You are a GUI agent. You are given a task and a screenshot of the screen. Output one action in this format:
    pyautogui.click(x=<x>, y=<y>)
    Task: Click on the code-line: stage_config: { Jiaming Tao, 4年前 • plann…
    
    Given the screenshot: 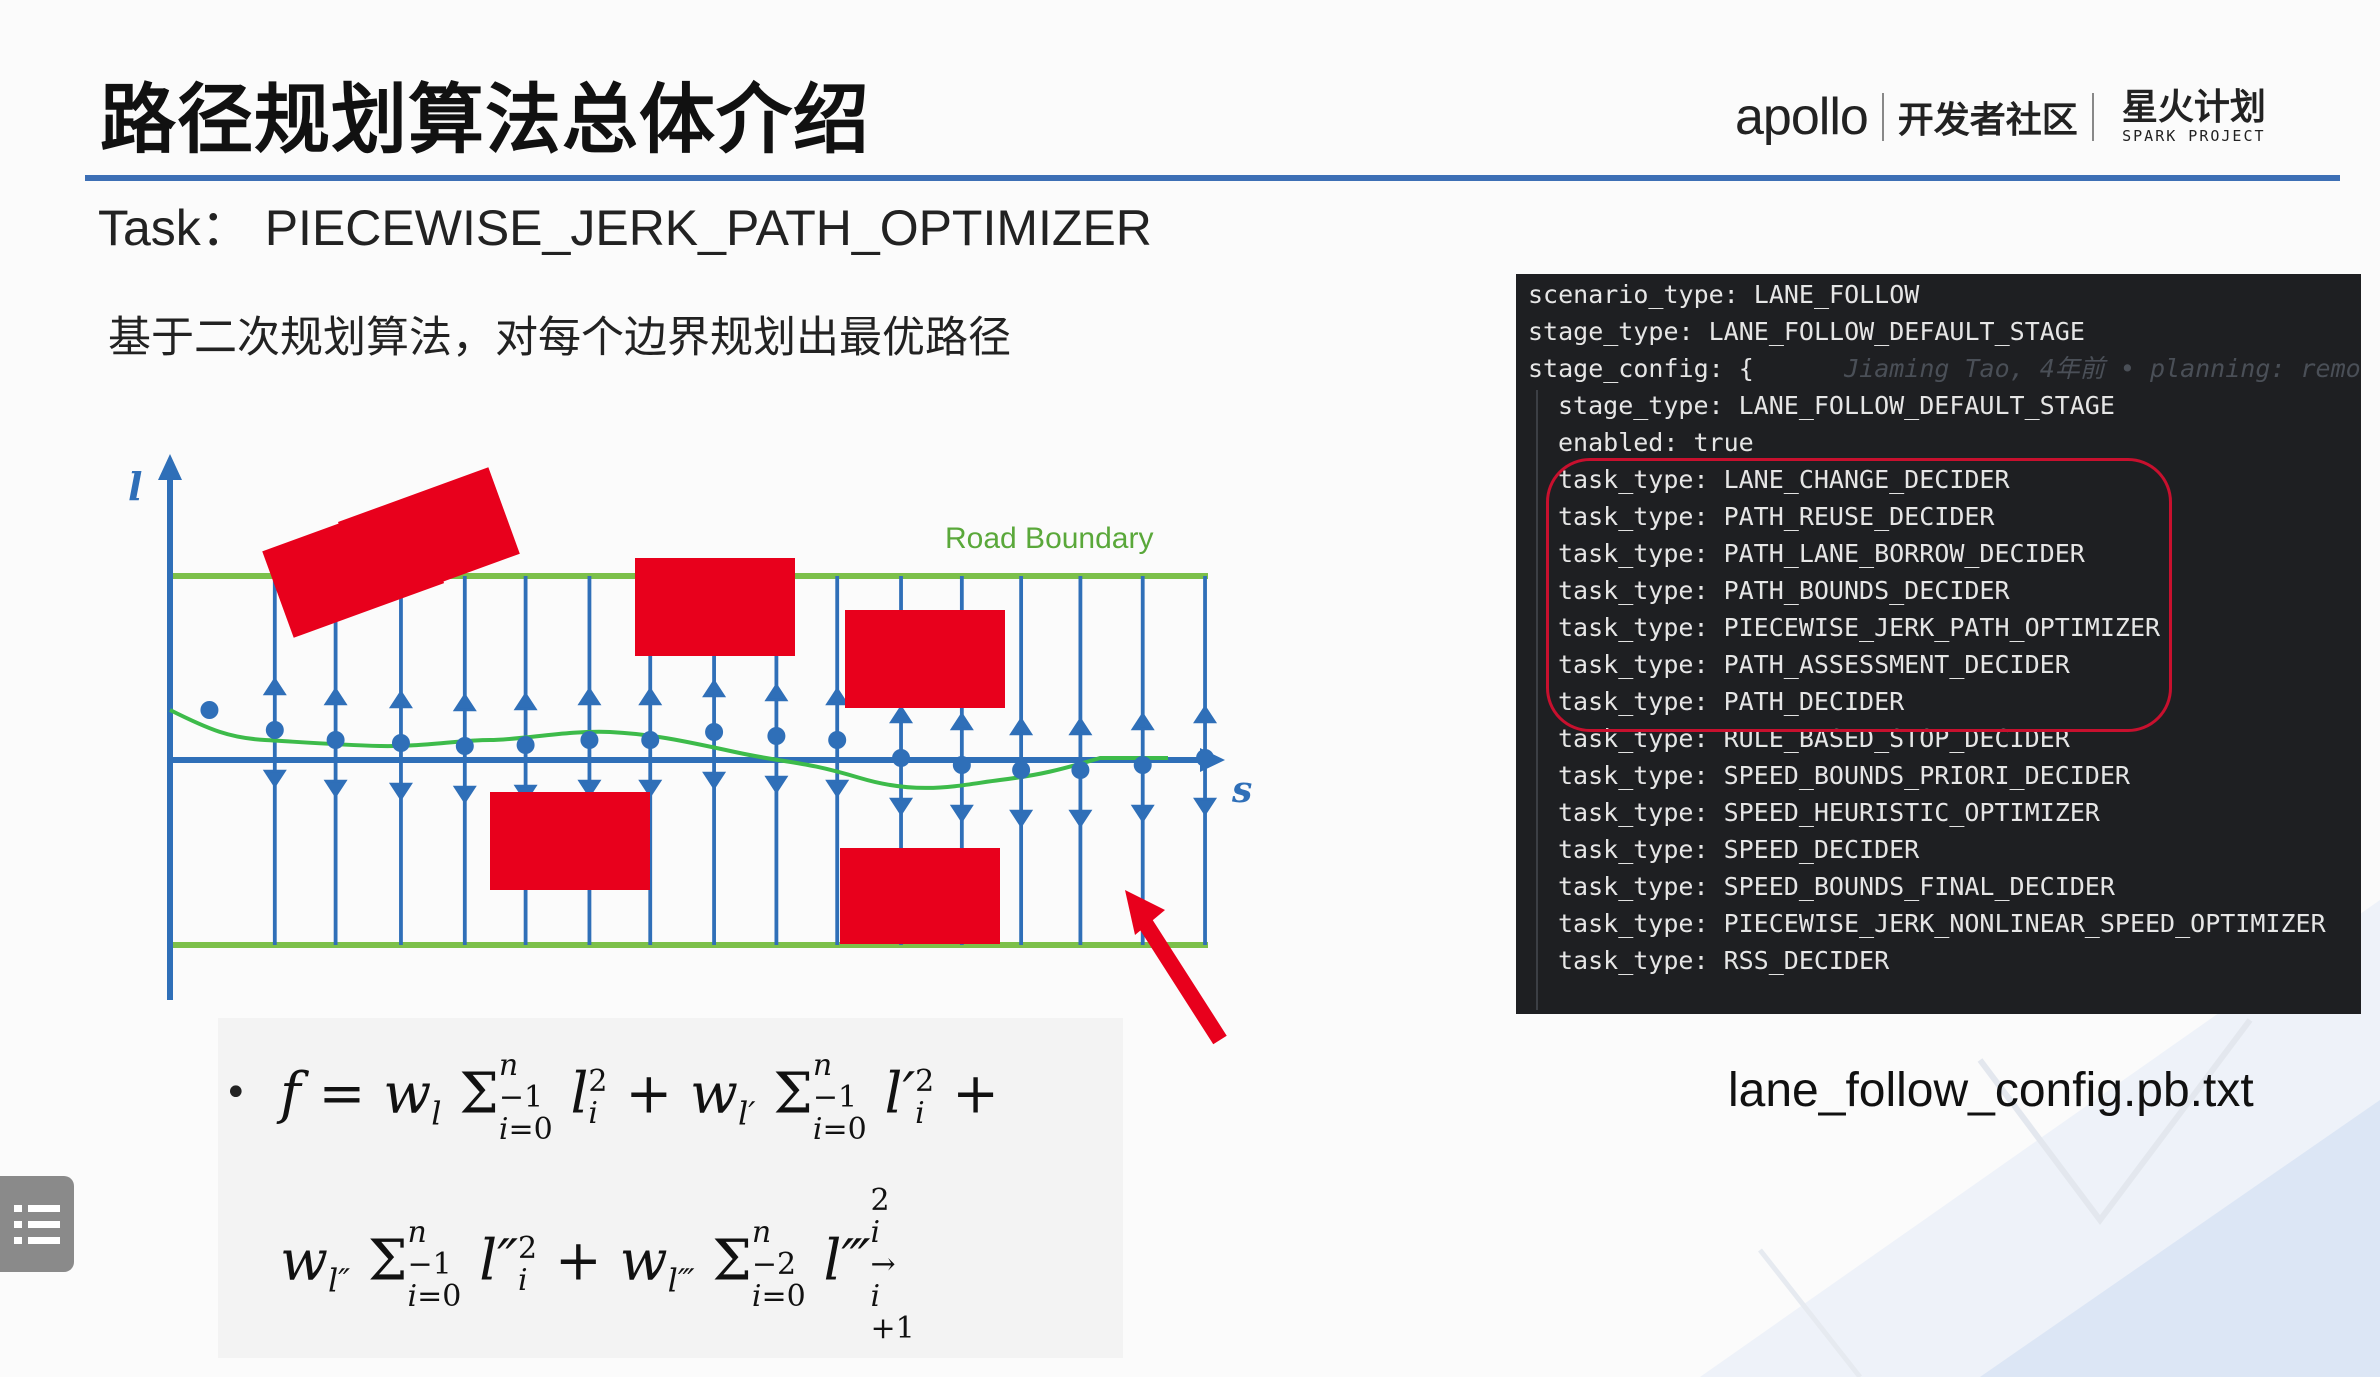 What is the action you would take?
    pyautogui.click(x=1944, y=369)
    